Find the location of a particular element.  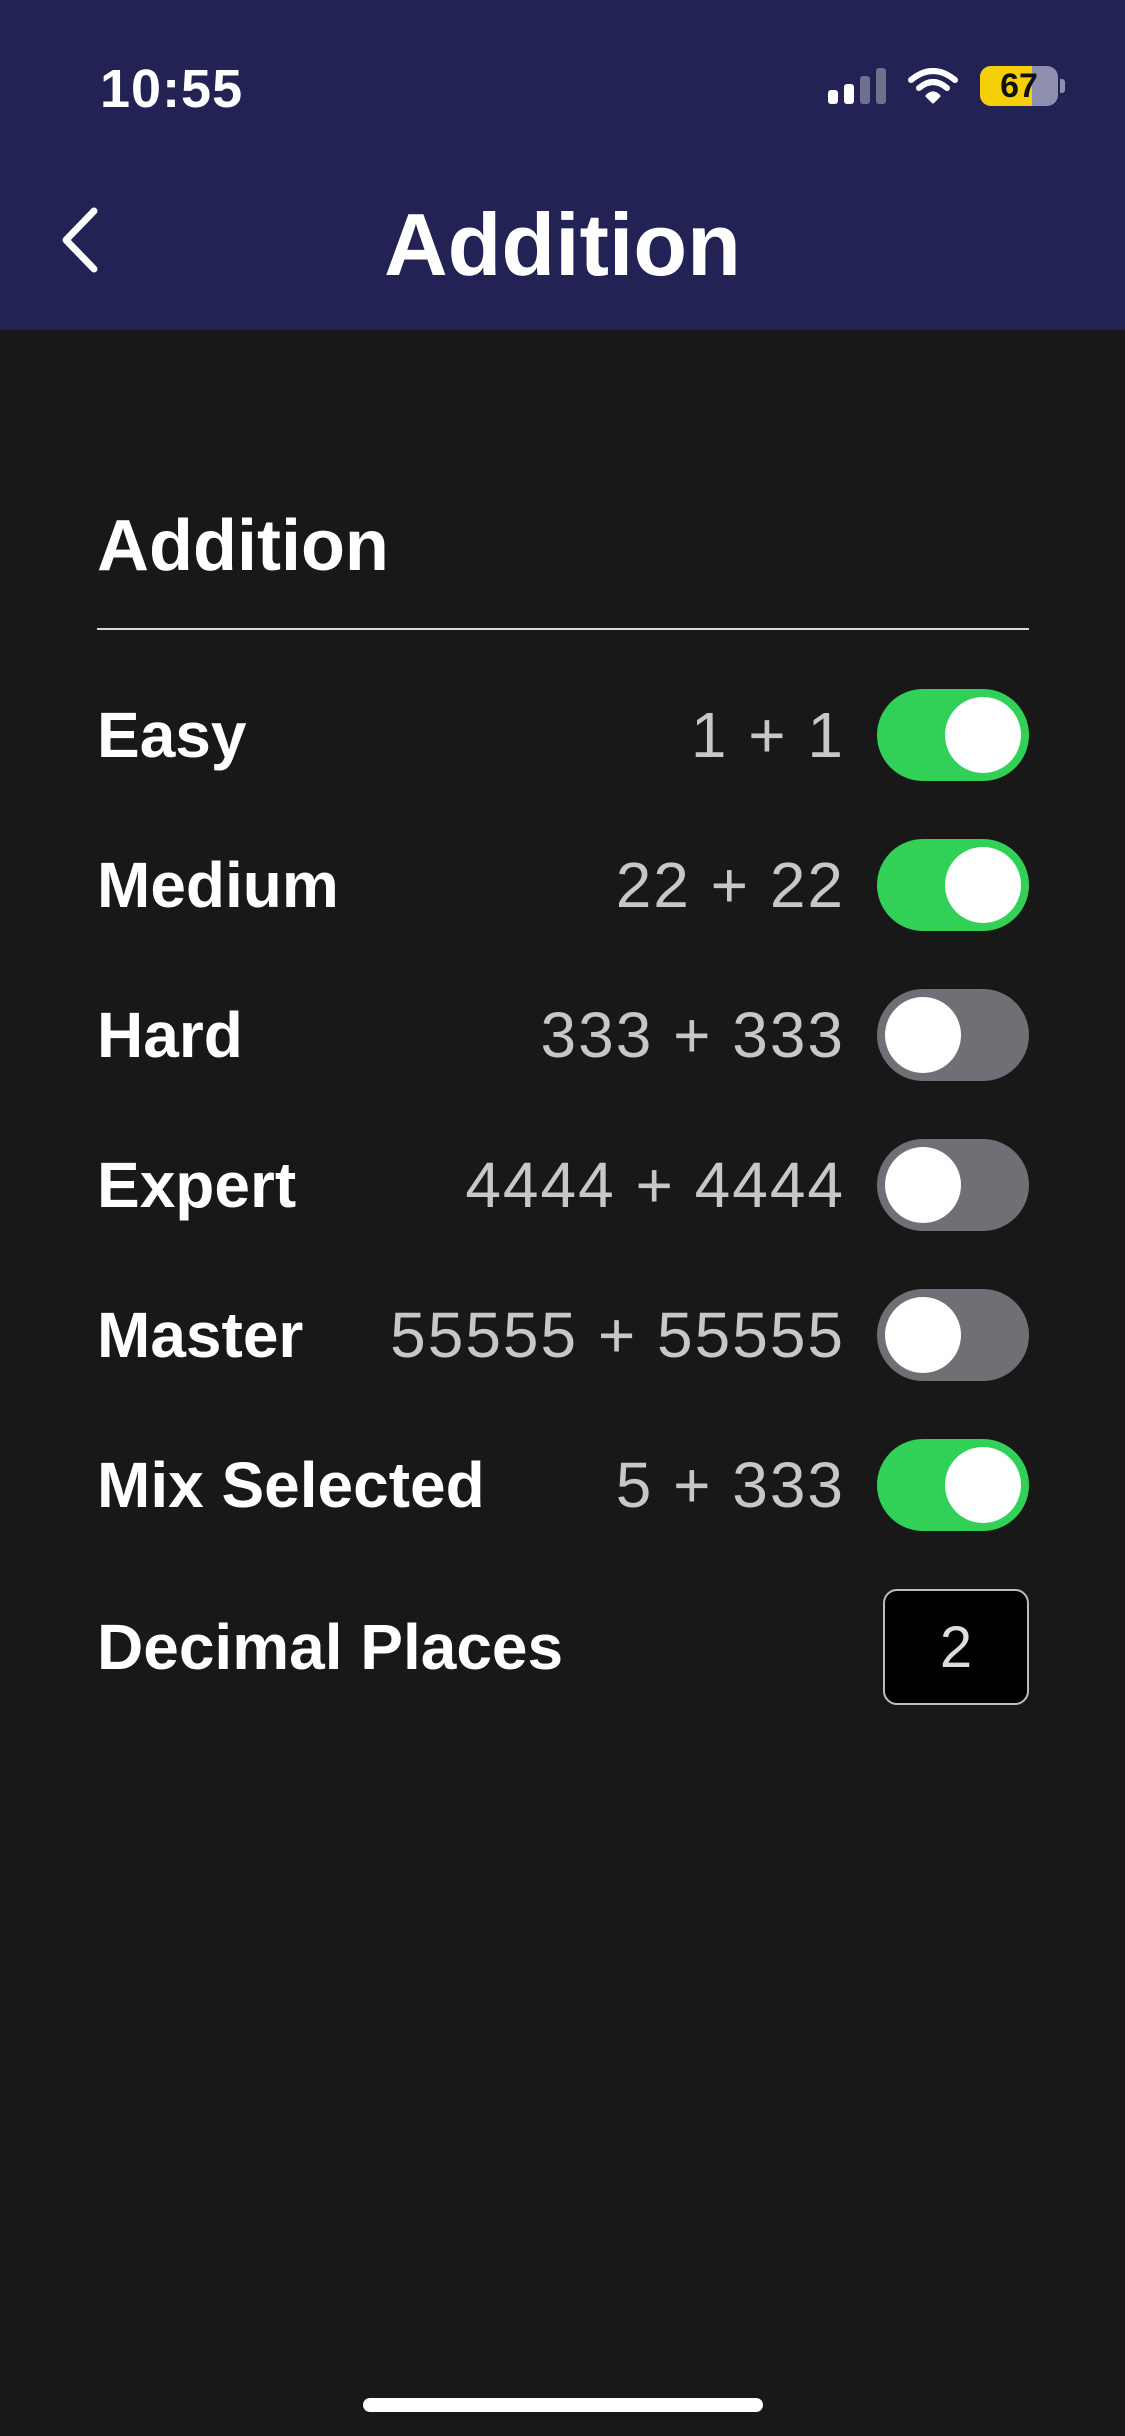

difficulty-row-expert: Expert 4444 + 4444 is located at coordinates (563, 1185).